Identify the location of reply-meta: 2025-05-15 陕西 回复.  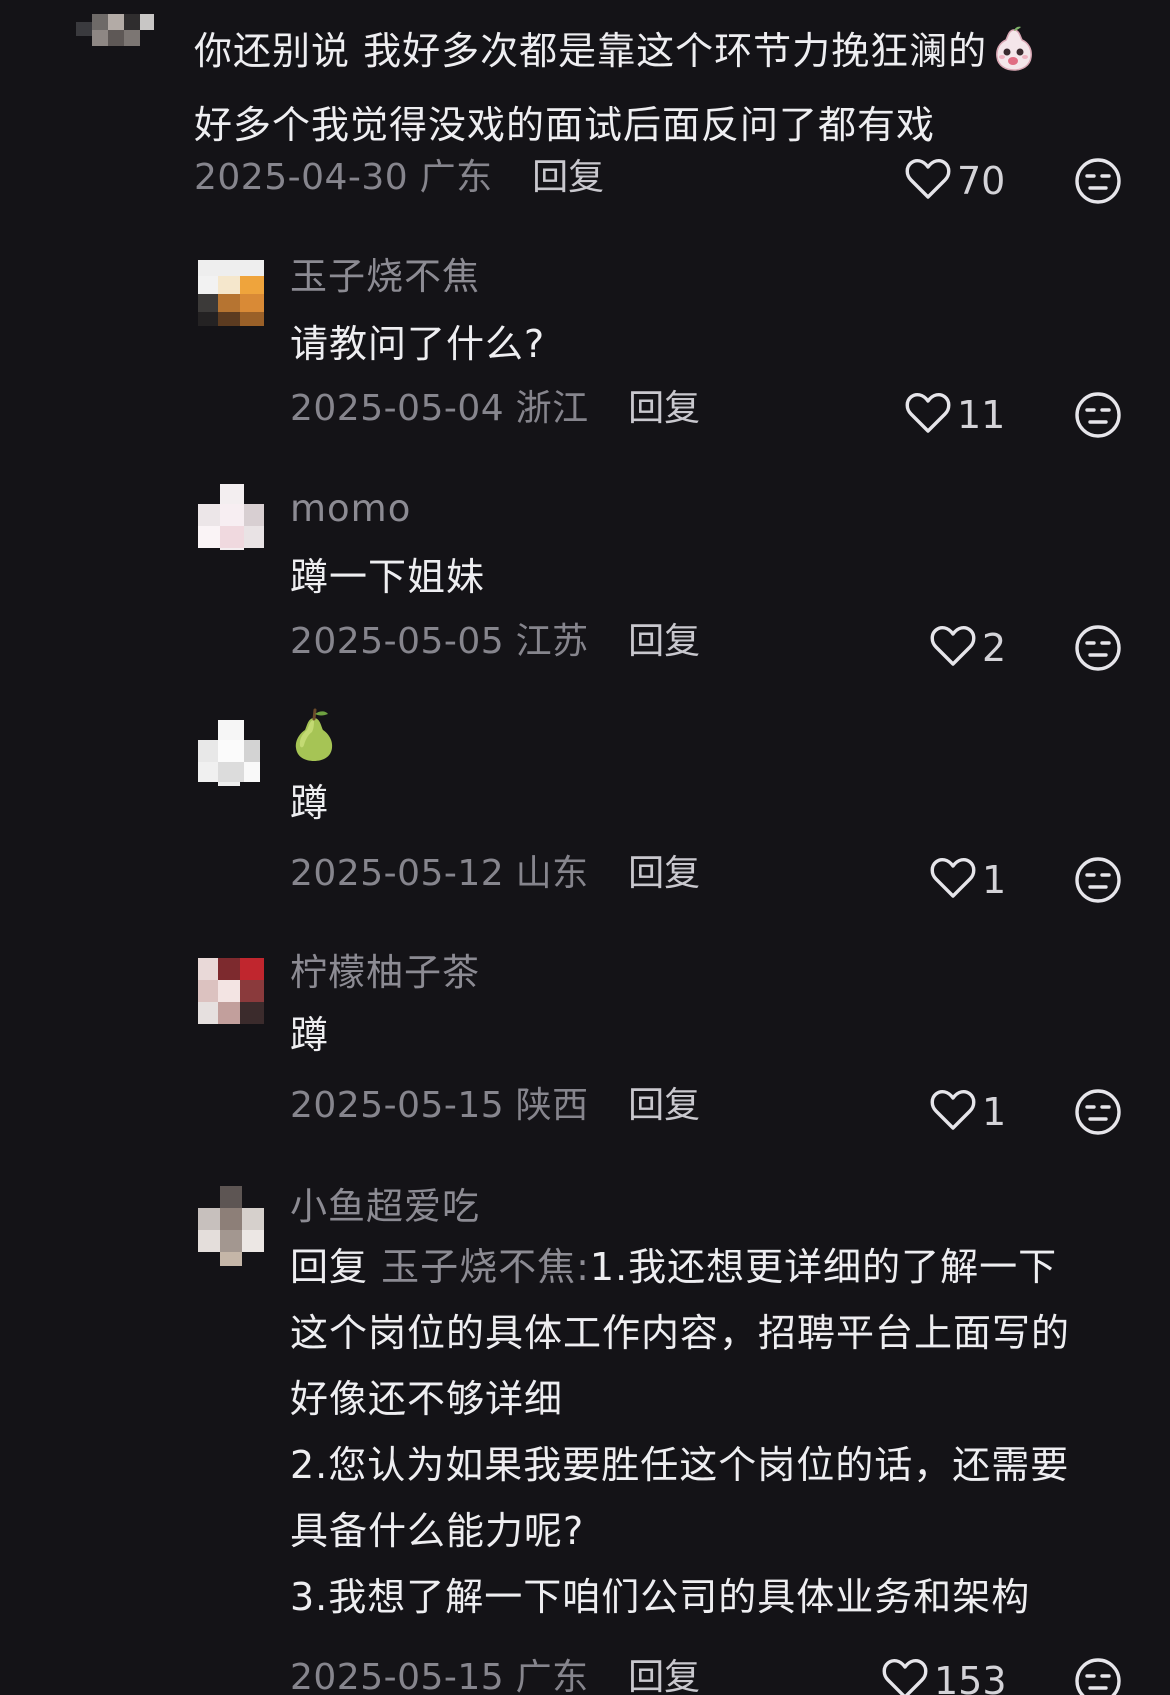
(495, 1106).